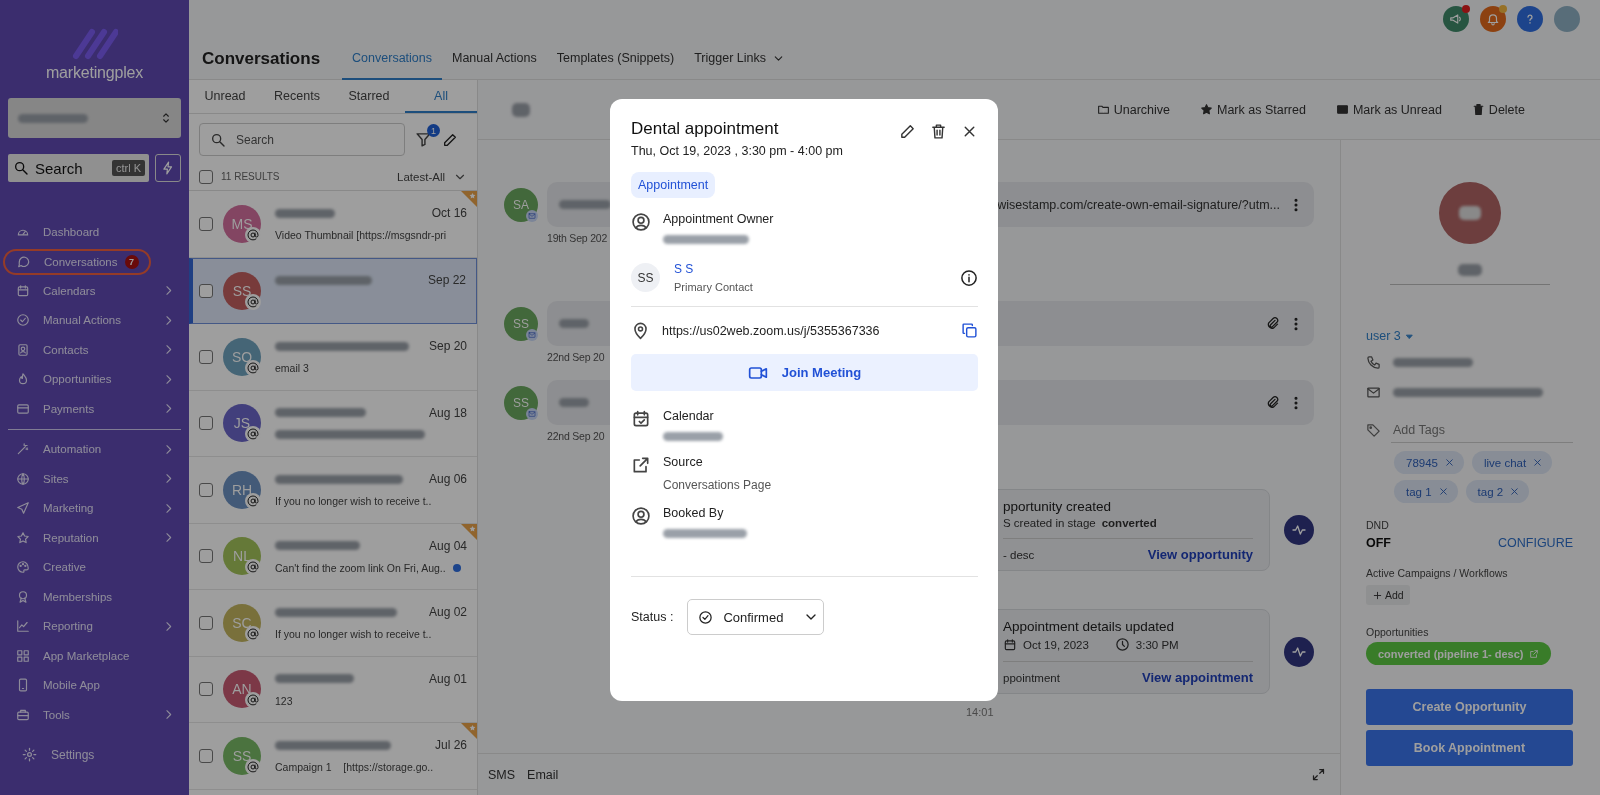 This screenshot has height=795, width=1600. Describe the element at coordinates (447, 412) in the screenshot. I see `date: Aug 18` at that location.